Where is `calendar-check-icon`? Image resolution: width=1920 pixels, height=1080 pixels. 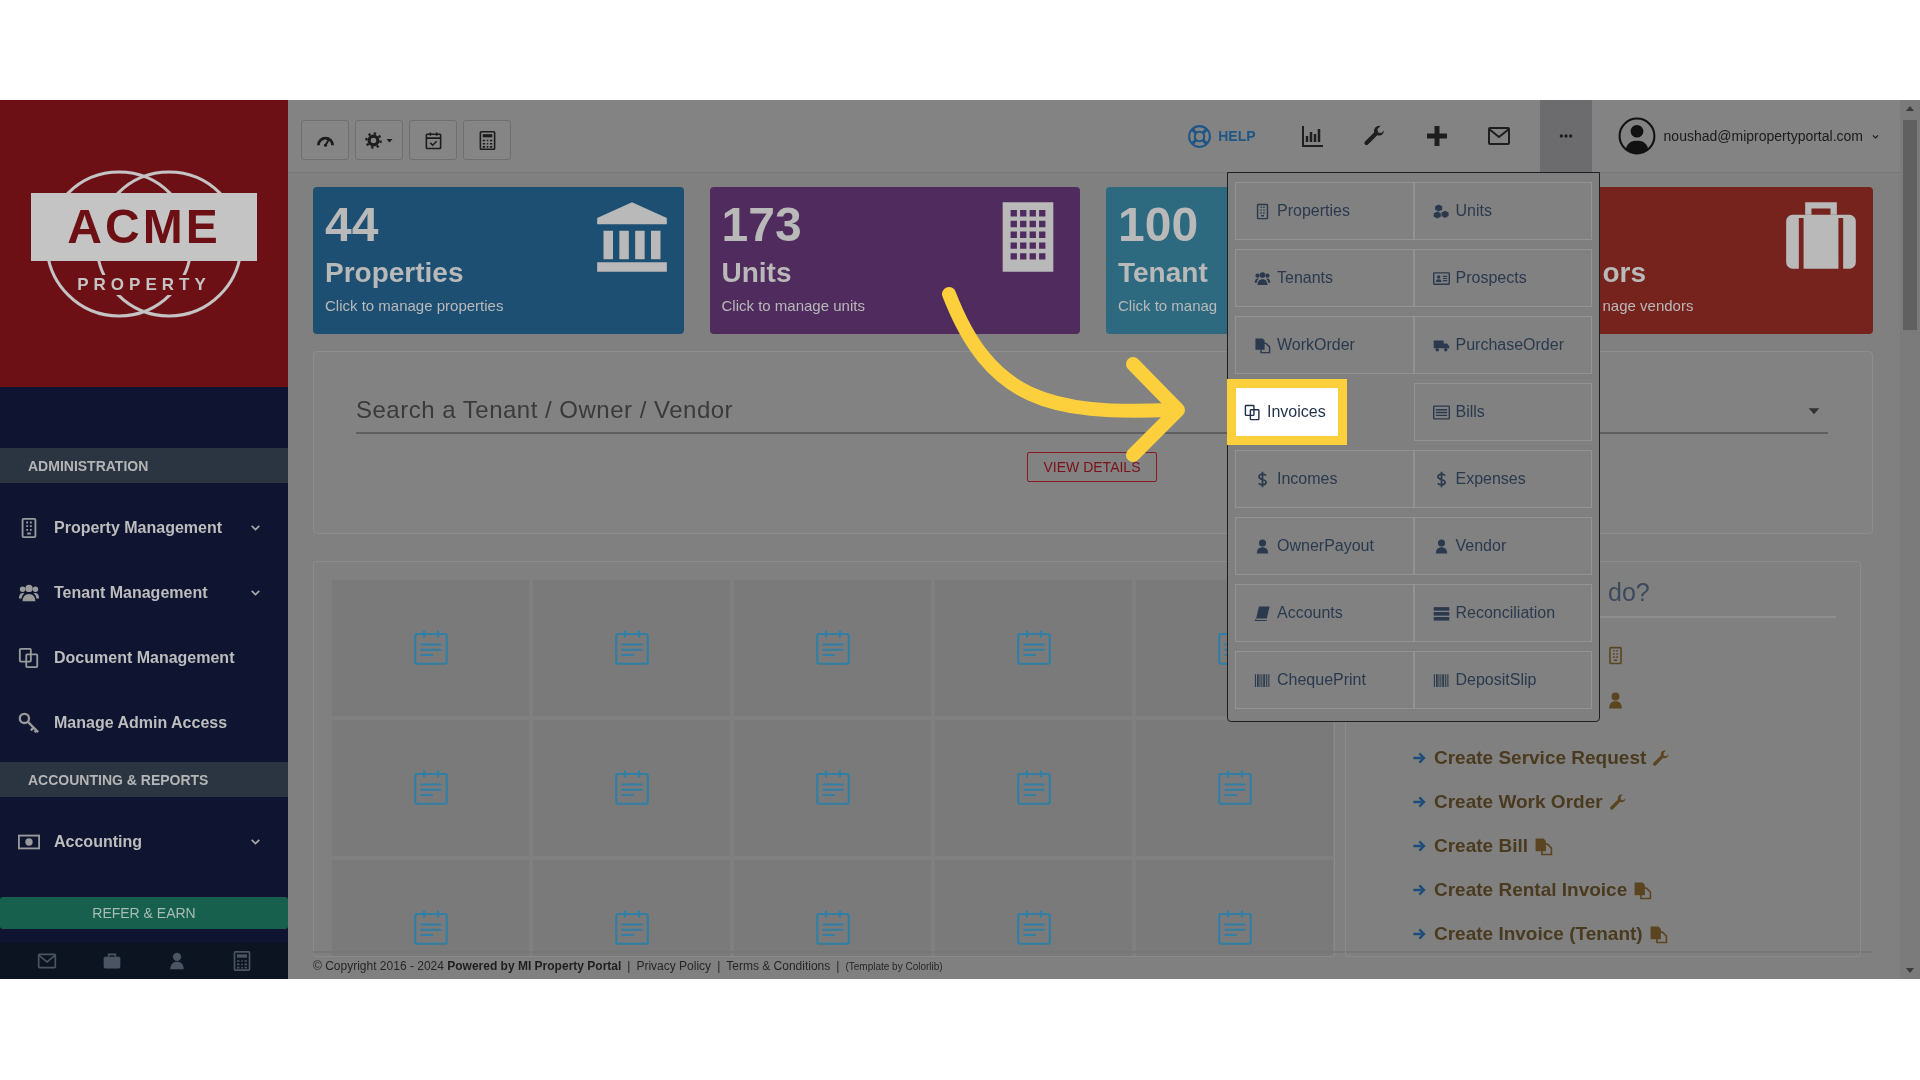
calendar-check-icon is located at coordinates (433, 140).